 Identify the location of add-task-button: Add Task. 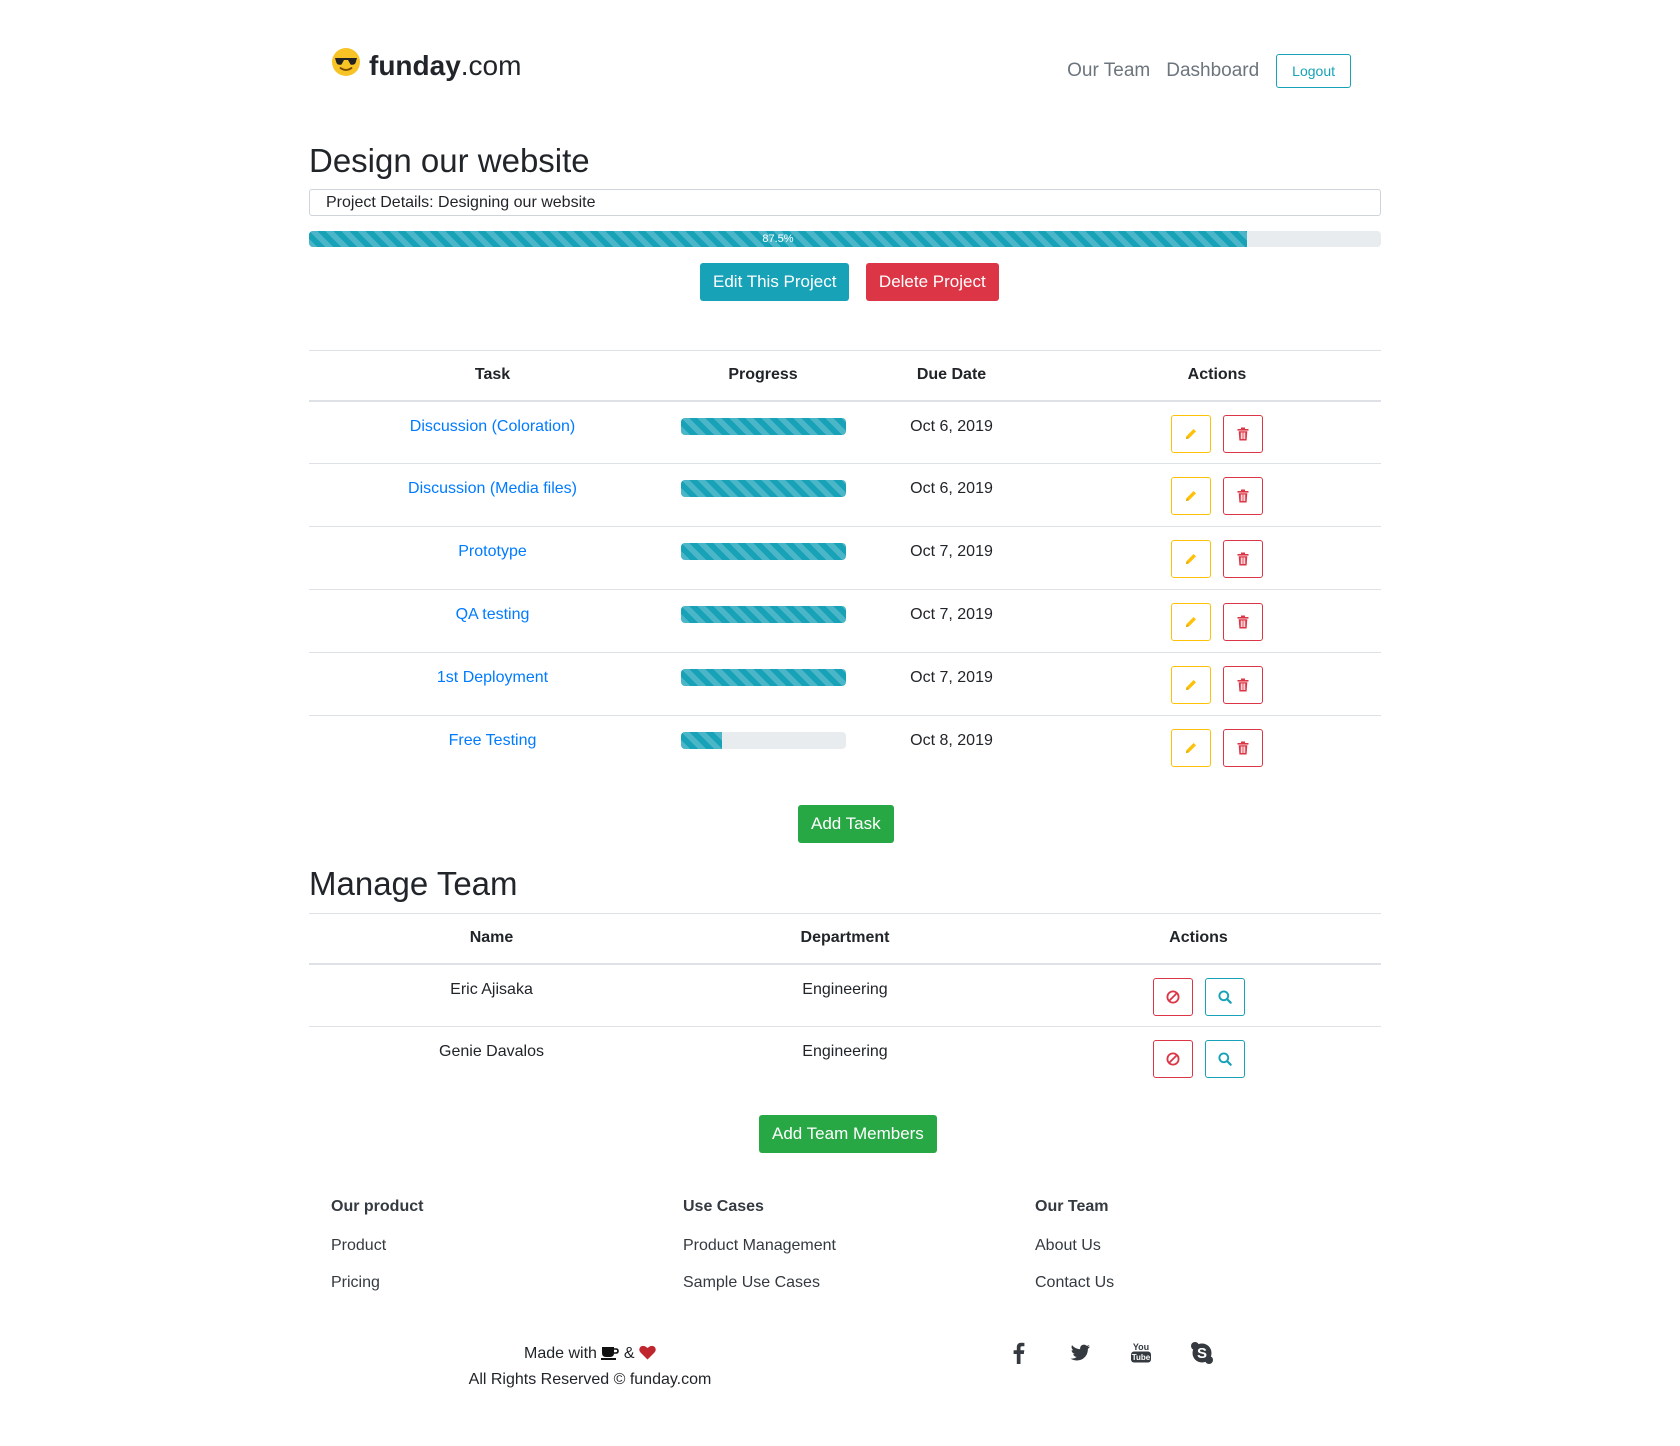
(846, 824).